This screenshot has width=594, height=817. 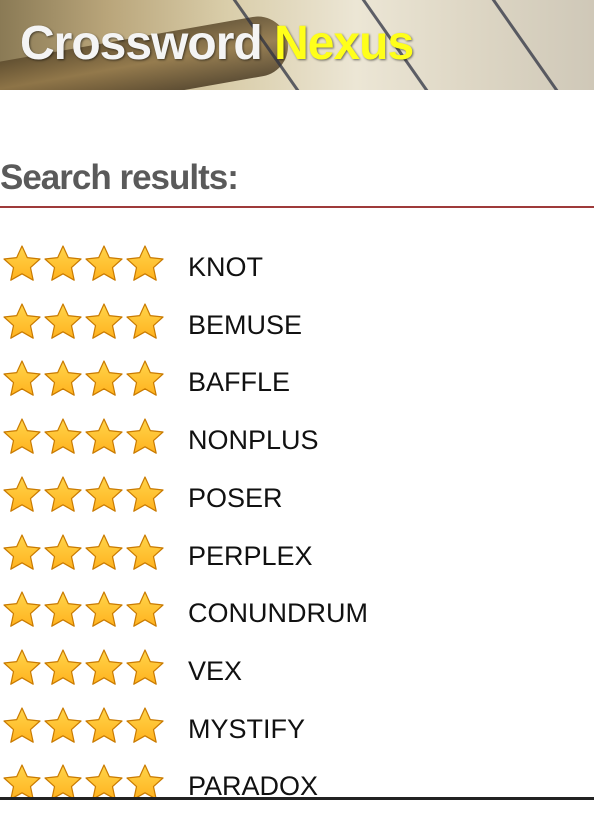 What do you see at coordinates (119, 177) in the screenshot?
I see `search-results-heading: Search results:` at bounding box center [119, 177].